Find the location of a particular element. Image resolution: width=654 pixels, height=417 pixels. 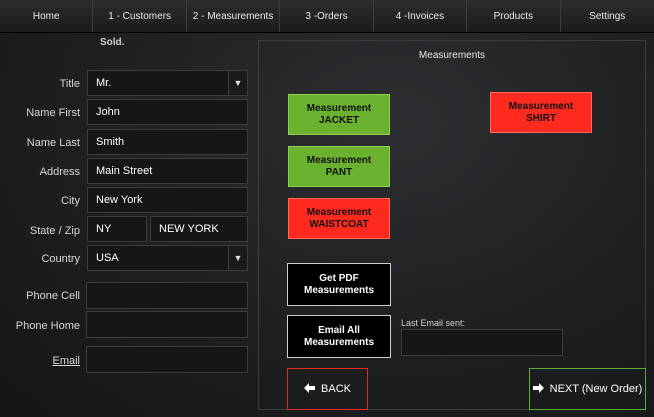

country-value: USA is located at coordinates (107, 258).